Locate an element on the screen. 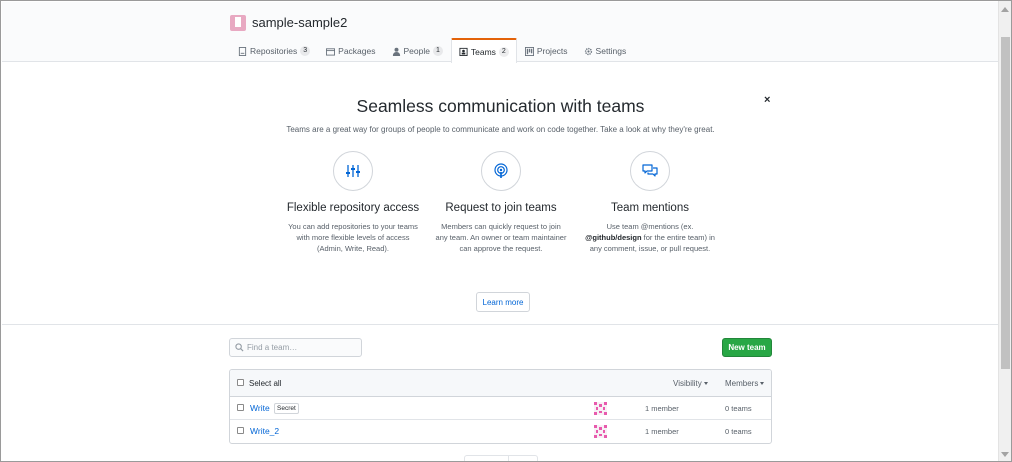 The width and height of the screenshot is (1012, 462). search-input is located at coordinates (302, 347).